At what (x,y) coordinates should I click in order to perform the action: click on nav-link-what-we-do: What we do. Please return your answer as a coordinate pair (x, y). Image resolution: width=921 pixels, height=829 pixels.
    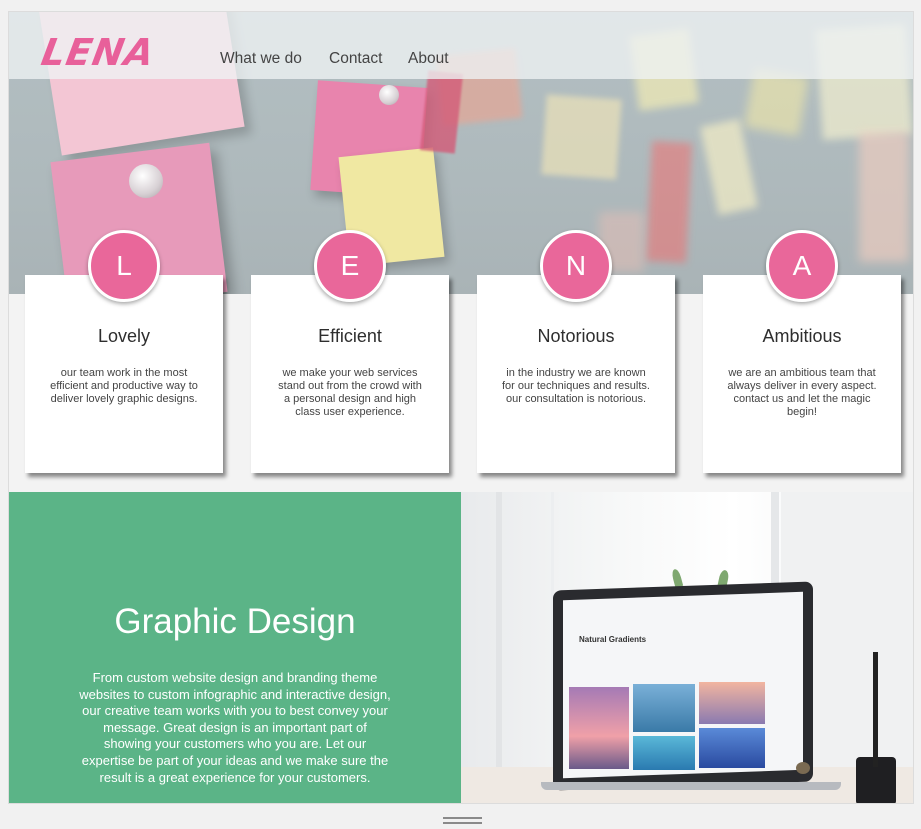
    Looking at the image, I should click on (261, 59).